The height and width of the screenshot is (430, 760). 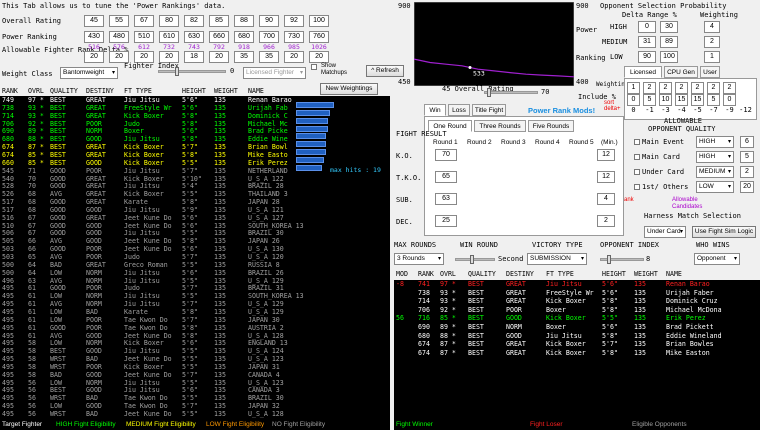 I want to click on overall-rating-input: 82, so click(x=194, y=21).